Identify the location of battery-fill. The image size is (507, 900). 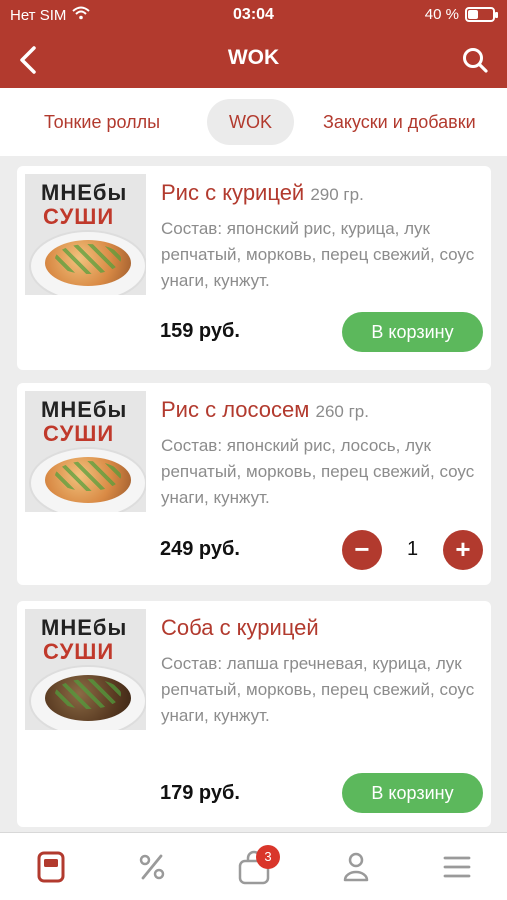
(473, 14).